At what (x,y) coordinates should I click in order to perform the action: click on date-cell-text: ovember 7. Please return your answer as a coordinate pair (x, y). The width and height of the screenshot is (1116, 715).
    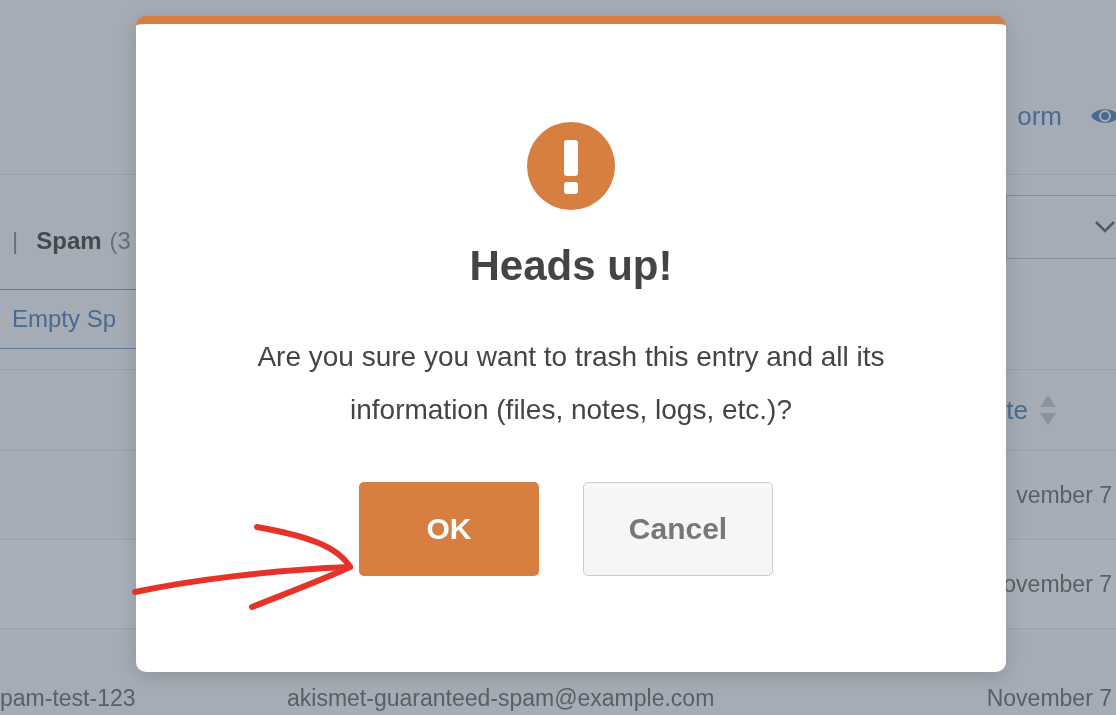
    Looking at the image, I should click on (1058, 584).